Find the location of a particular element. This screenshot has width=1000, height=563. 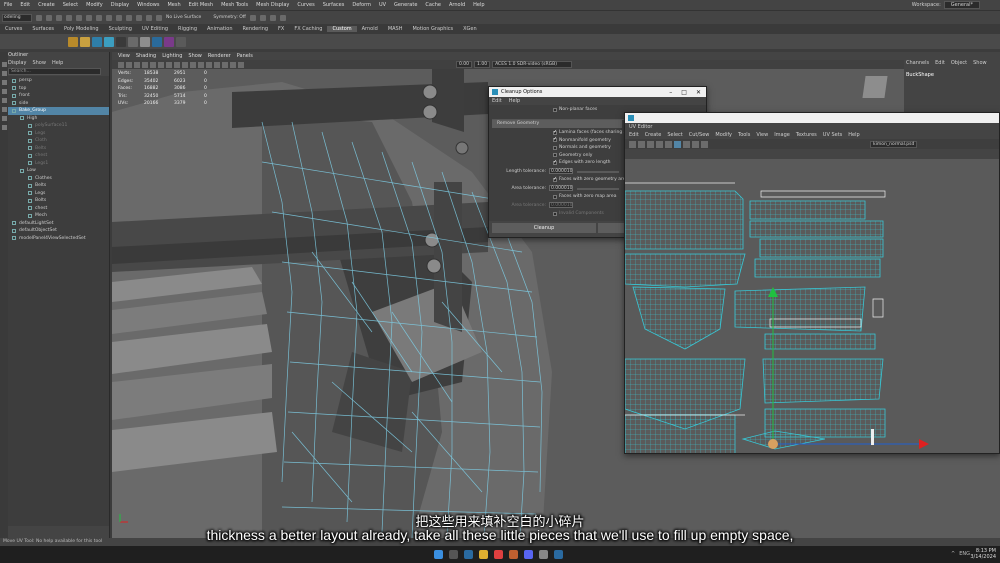

menu-file: File is located at coordinates (8, 5).